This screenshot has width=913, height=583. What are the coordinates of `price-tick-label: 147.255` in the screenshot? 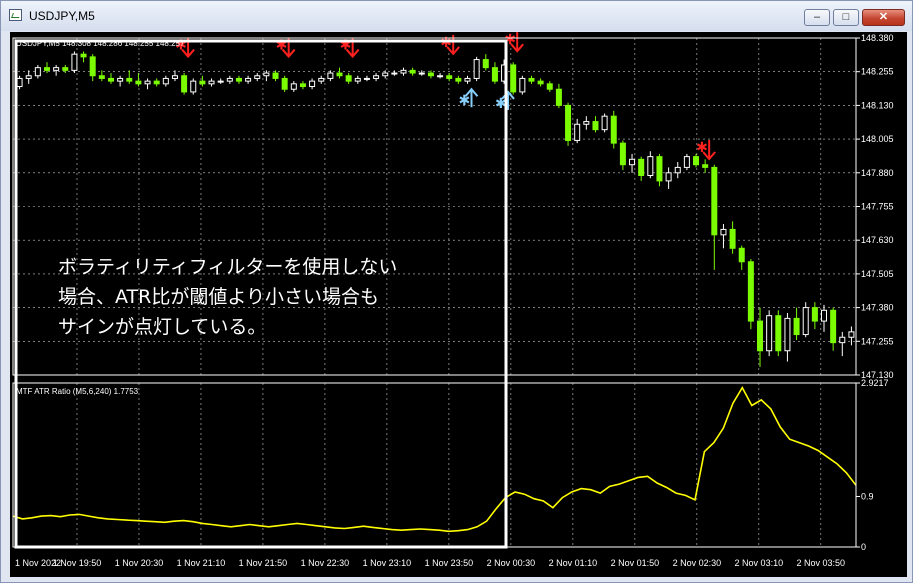 It's located at (877, 341).